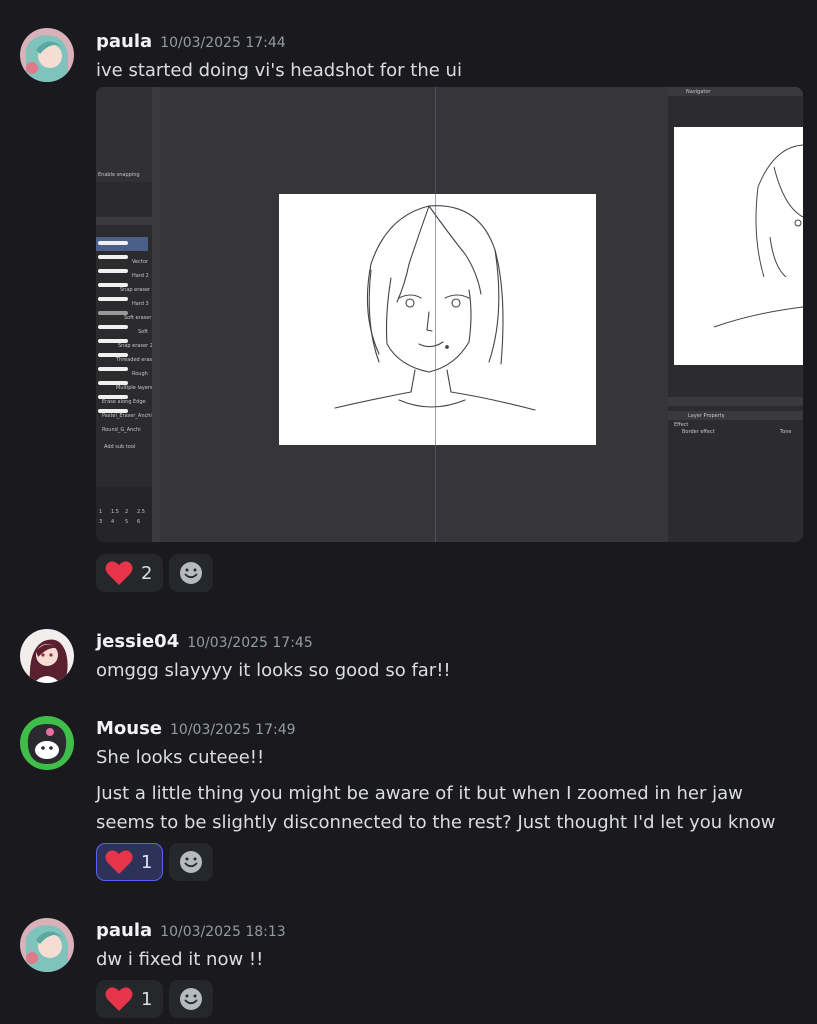 The image size is (817, 1024). I want to click on sketch-drawing, so click(435, 308).